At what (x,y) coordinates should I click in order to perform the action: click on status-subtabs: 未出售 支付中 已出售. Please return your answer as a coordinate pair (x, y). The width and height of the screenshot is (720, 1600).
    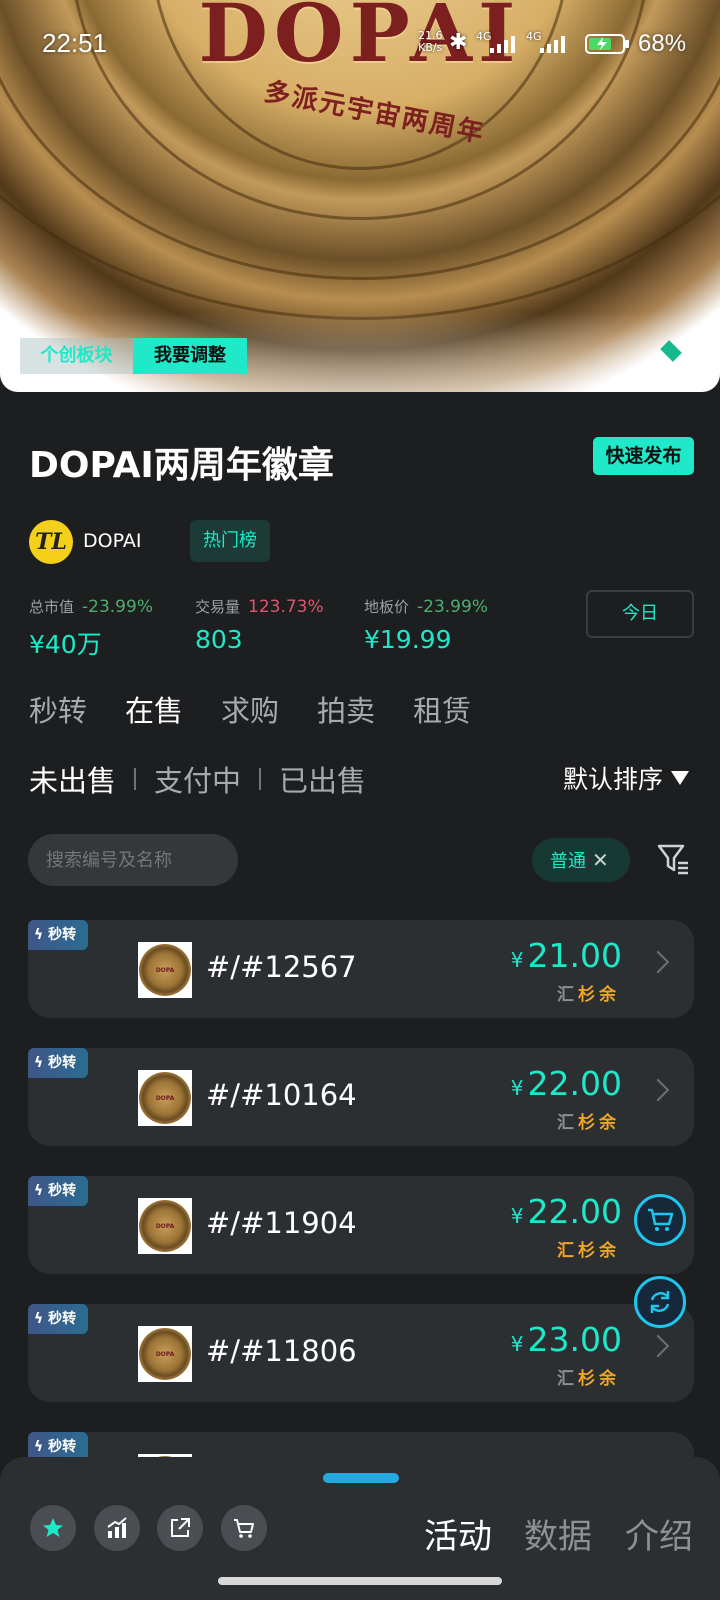
    Looking at the image, I should click on (197, 779).